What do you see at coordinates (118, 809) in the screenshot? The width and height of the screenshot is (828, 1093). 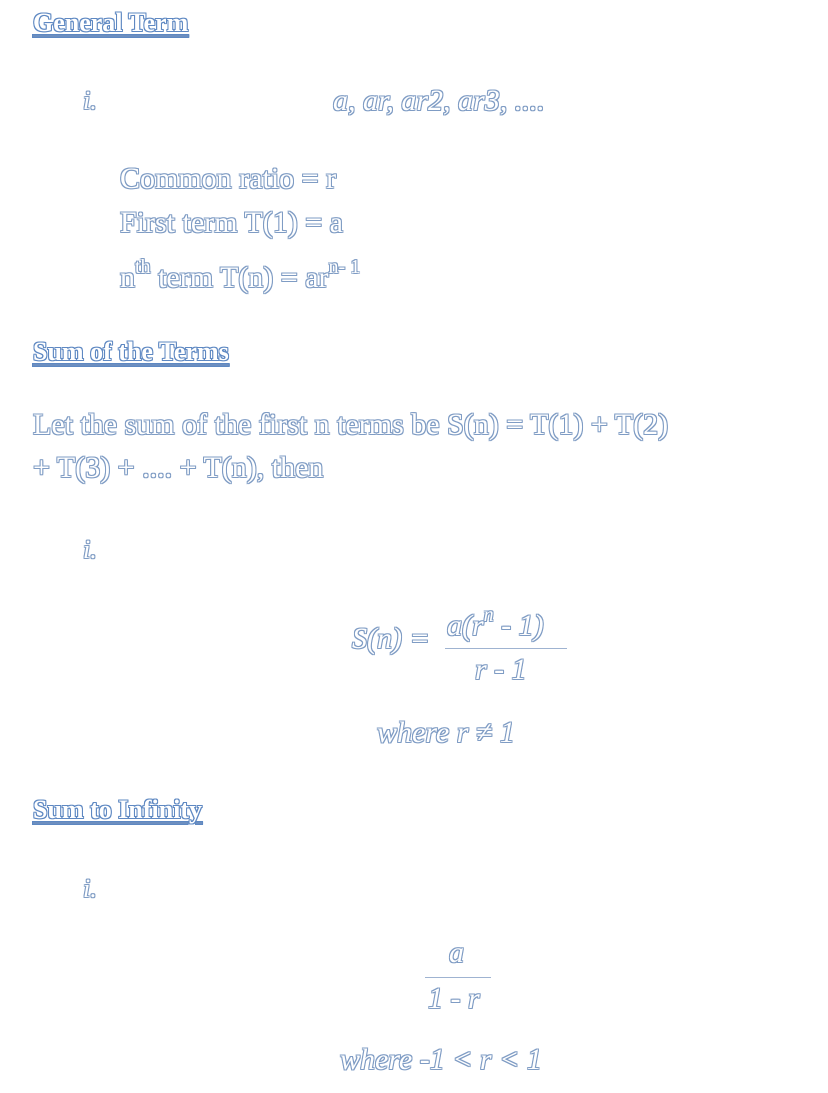 I see `sum-to-infinity-heading: Sum to Infinity` at bounding box center [118, 809].